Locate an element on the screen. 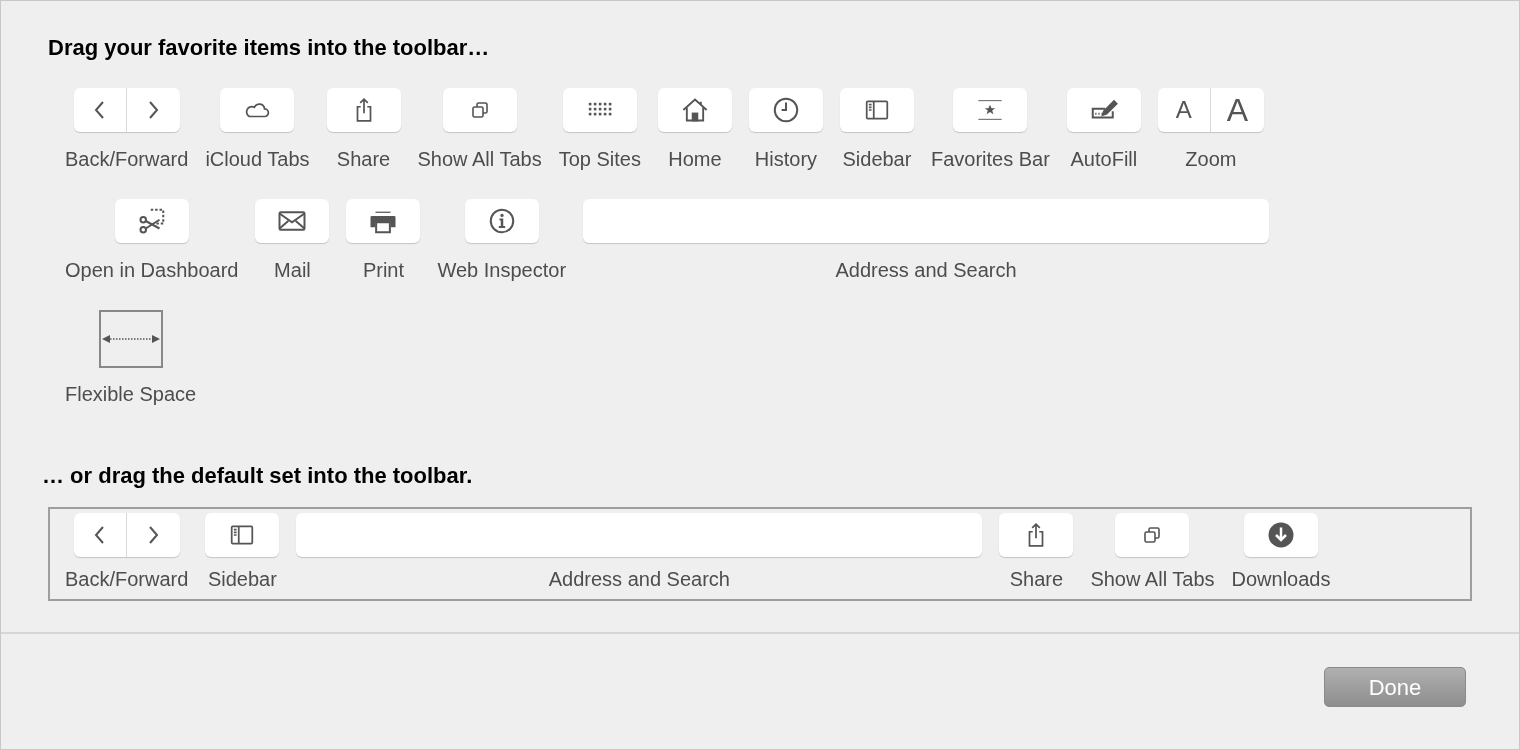 This screenshot has height=750, width=1520. double-arrow-icon is located at coordinates (130, 339).